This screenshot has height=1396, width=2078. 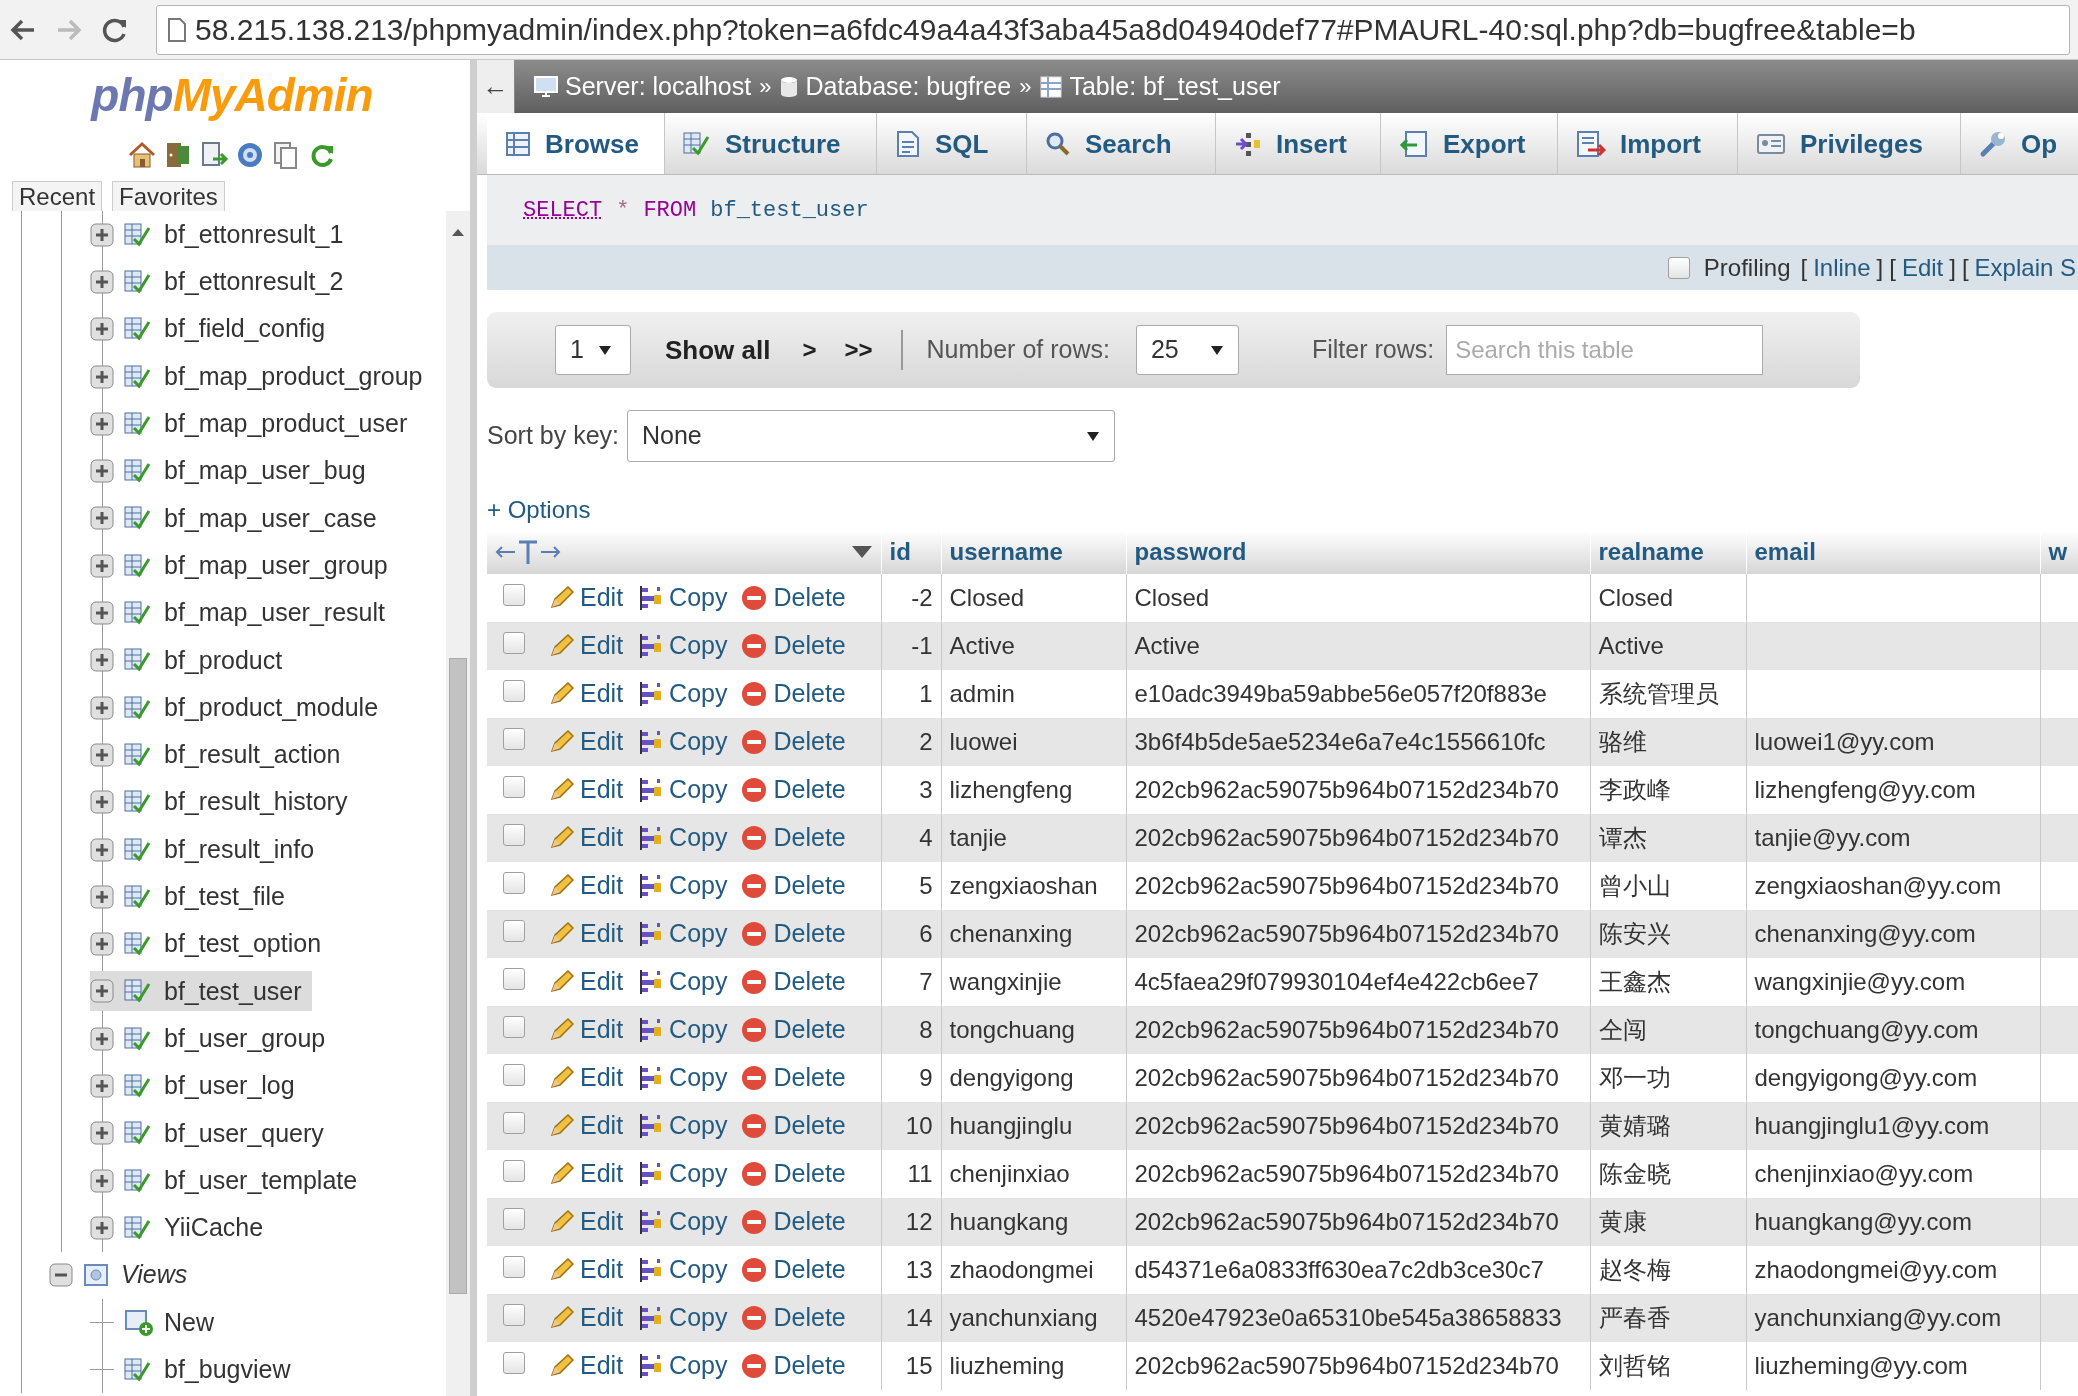 What do you see at coordinates (207, 849) in the screenshot?
I see `tree-item: bf_result_info` at bounding box center [207, 849].